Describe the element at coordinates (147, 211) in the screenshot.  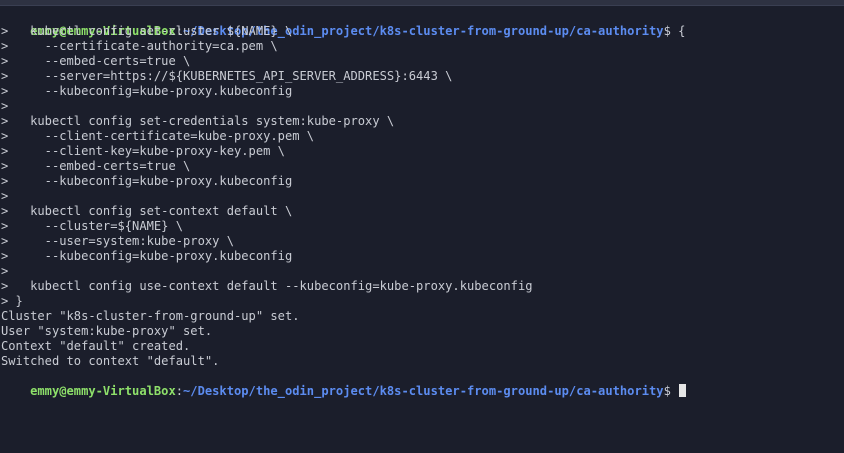
I see `continuation-line: > kubectl config set-context default \` at that location.